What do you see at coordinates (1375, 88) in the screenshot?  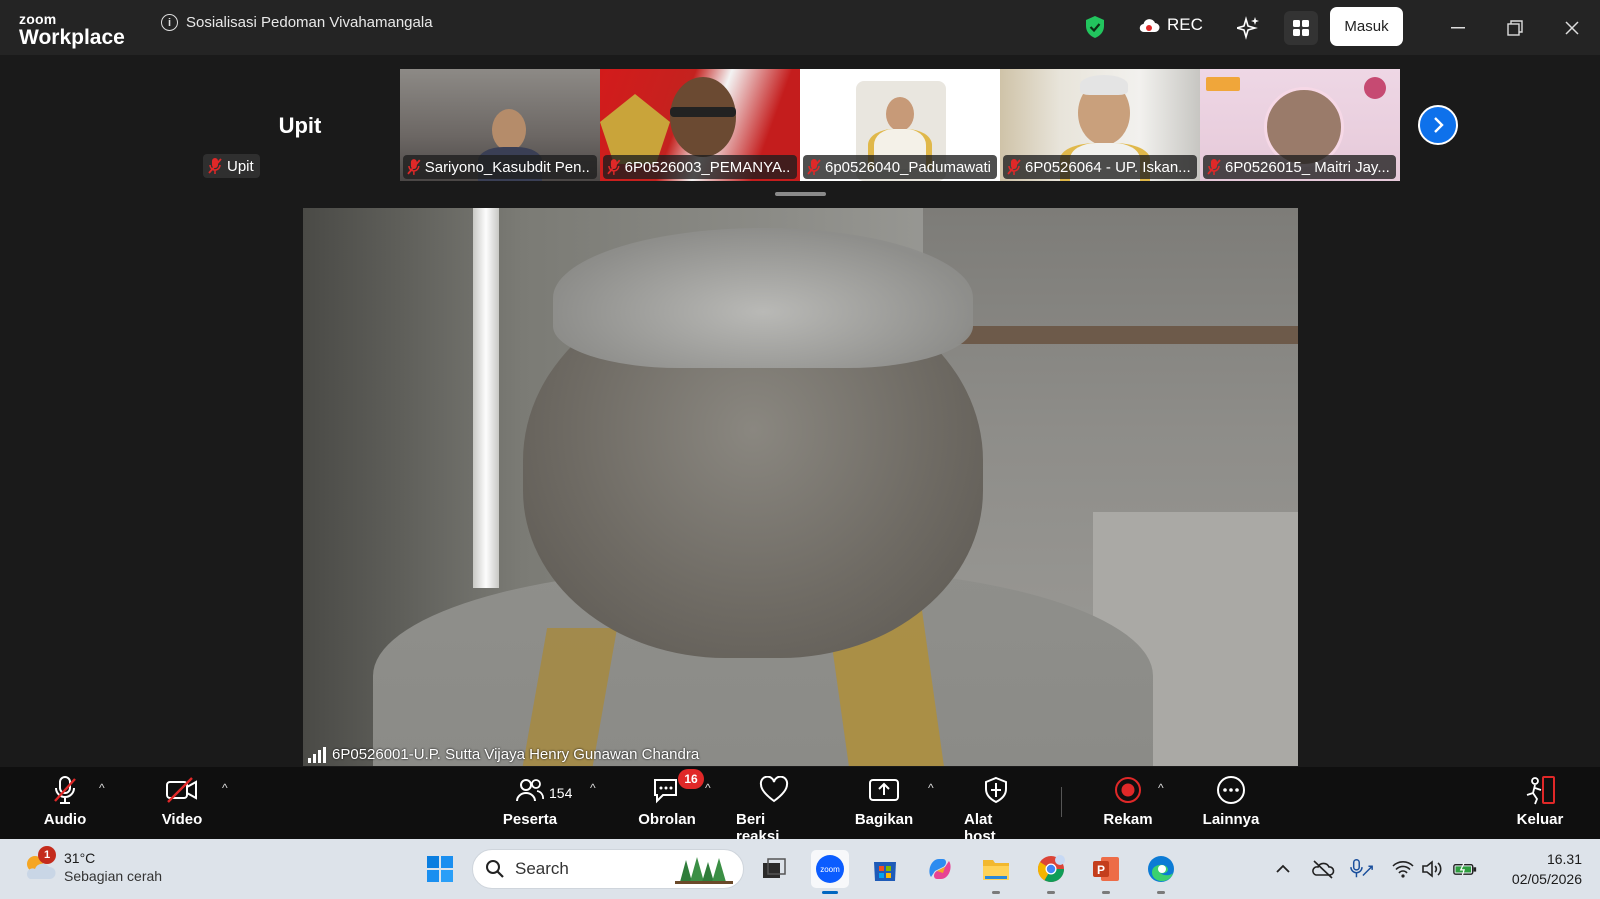 I see `emblem-logo` at bounding box center [1375, 88].